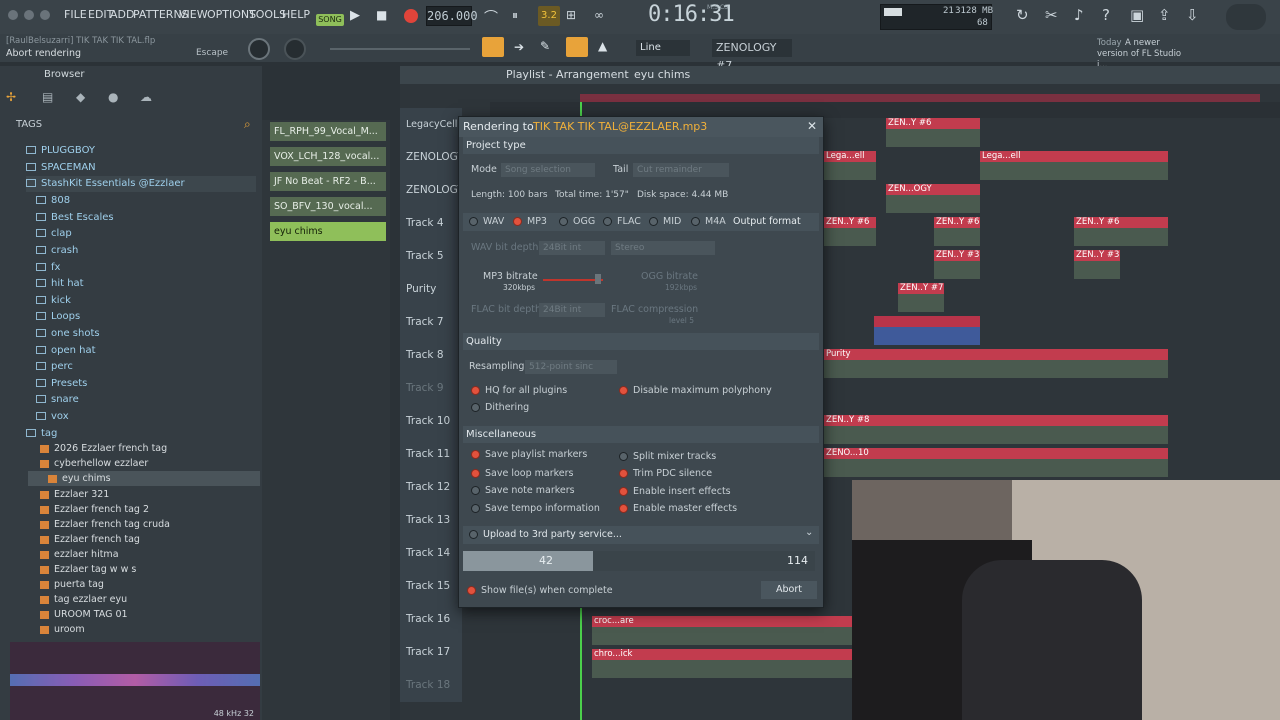 The image size is (1280, 720). Describe the element at coordinates (57, 400) in the screenshot. I see `folder-snare: snare` at that location.